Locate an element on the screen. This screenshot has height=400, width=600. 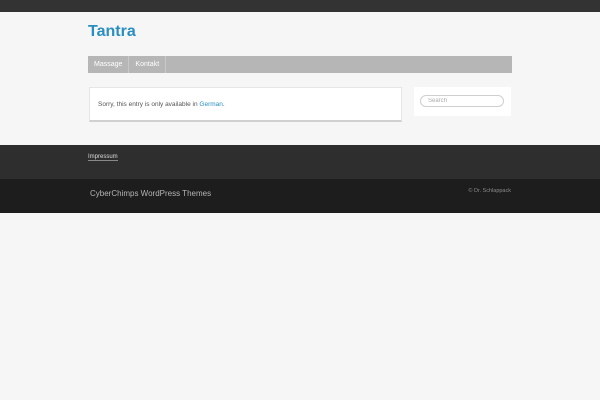
notice-text: Sorry, this entry is only available in is located at coordinates (149, 104).